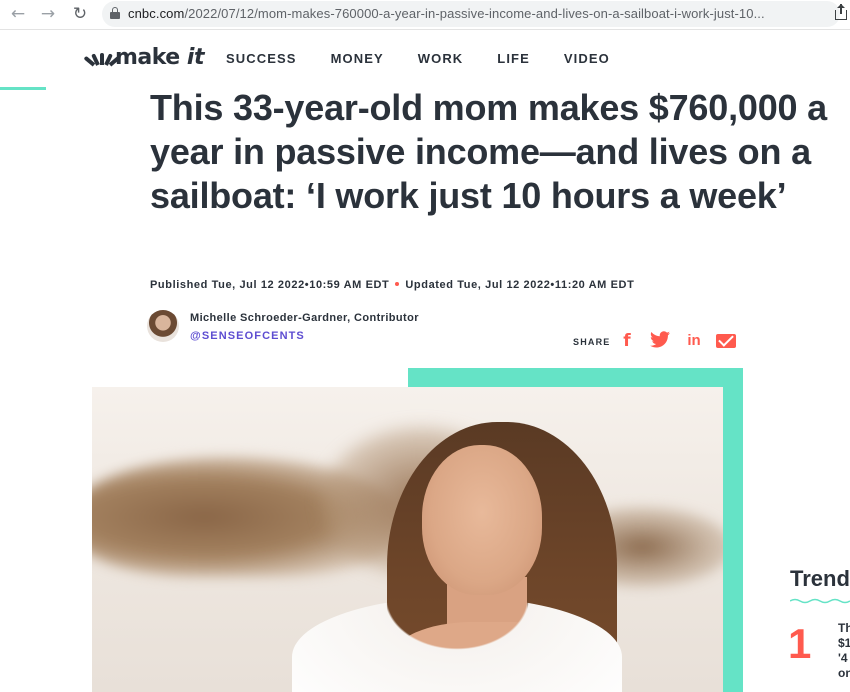  What do you see at coordinates (694, 341) in the screenshot?
I see `linkedin-icon: in` at bounding box center [694, 341].